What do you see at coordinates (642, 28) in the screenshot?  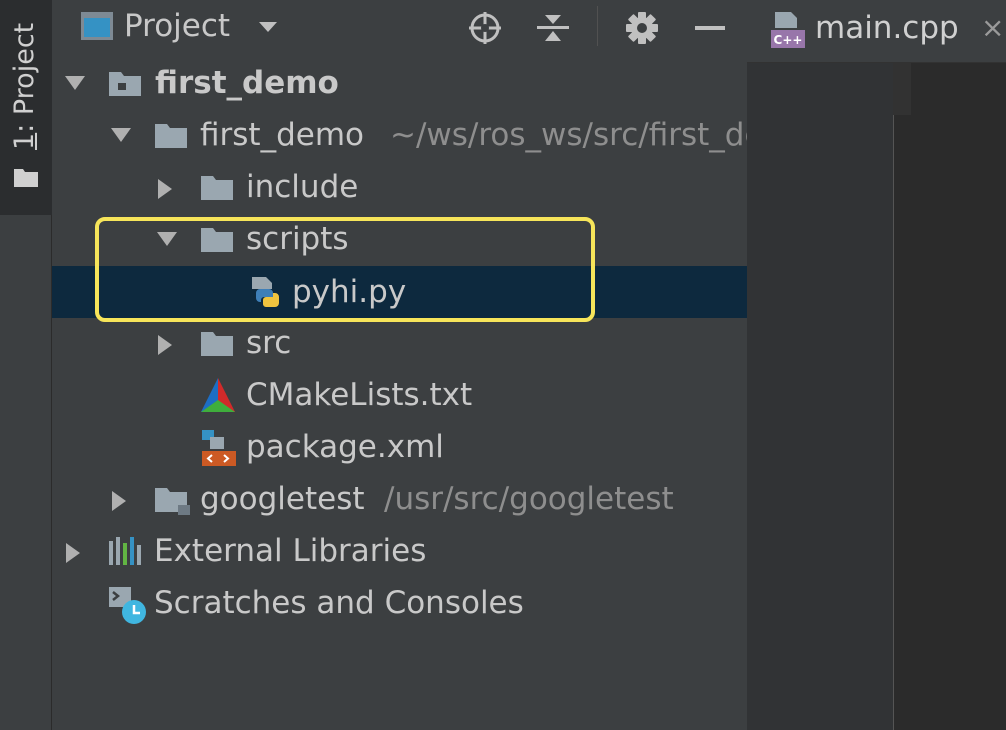 I see `gear-icon` at bounding box center [642, 28].